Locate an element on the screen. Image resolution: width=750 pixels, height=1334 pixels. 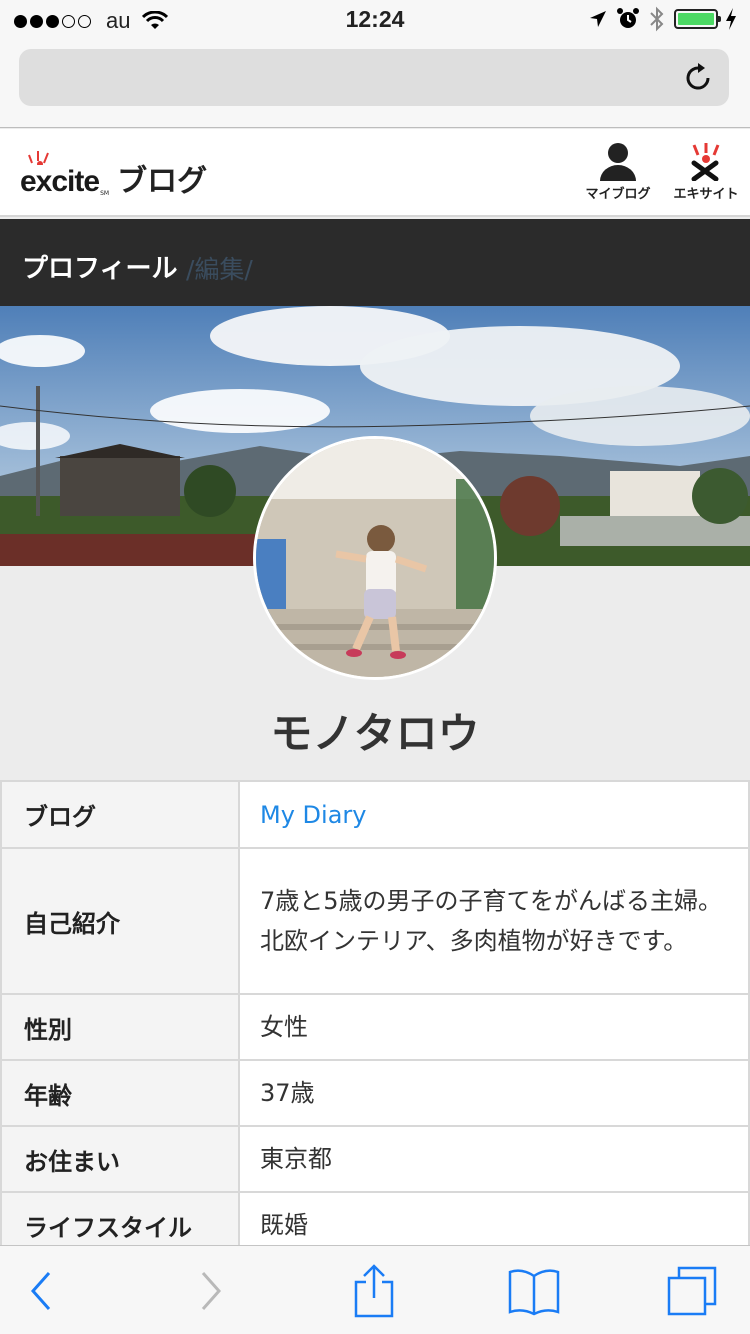
table-row: 性別 女性 is located at coordinates (375, 1027).